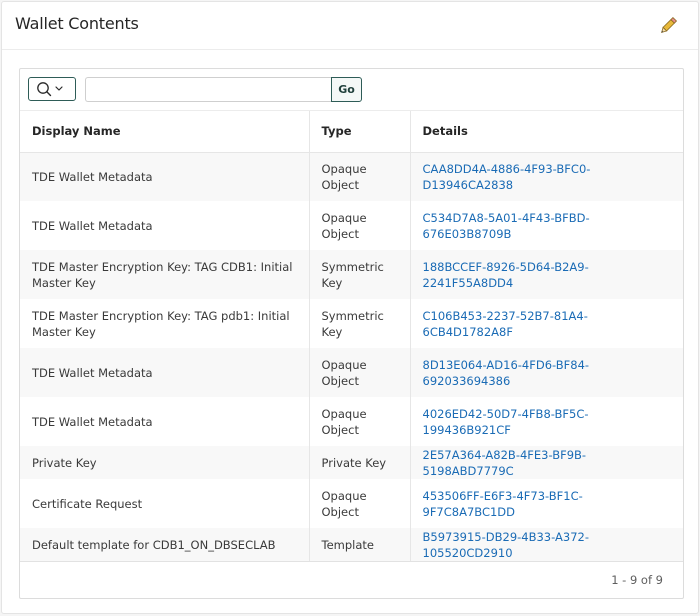  I want to click on details-link: CAA8DD4A-4886-4F93-BFC0-D13946CA2838, so click(507, 177).